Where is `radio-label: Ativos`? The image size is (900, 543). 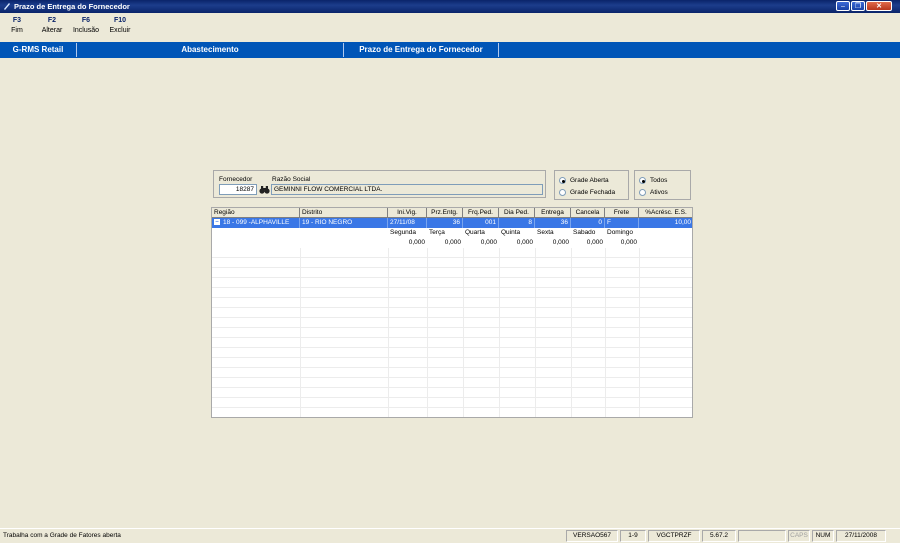 radio-label: Ativos is located at coordinates (659, 192).